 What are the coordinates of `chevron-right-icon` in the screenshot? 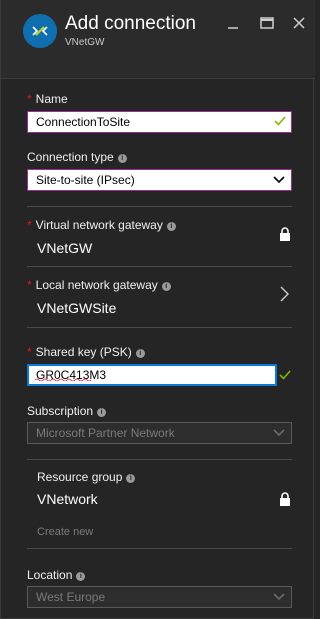 It's located at (284, 294).